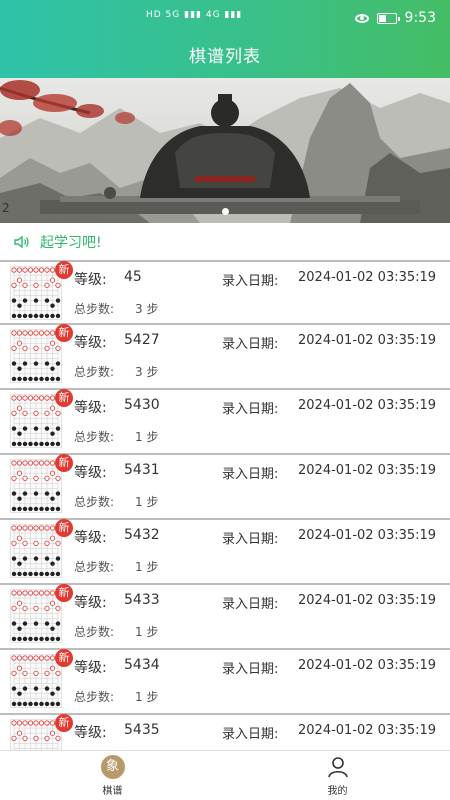 The width and height of the screenshot is (450, 800). Describe the element at coordinates (225, 242) in the screenshot. I see `notice-bar: 起学习吧!` at that location.